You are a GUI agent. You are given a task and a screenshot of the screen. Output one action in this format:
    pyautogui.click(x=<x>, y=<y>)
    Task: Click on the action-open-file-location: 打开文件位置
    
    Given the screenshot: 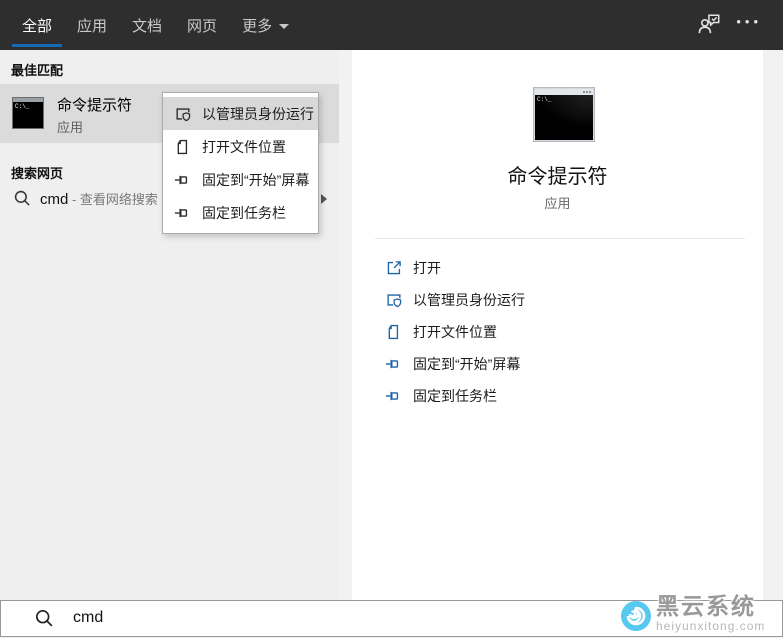 What is the action you would take?
    pyautogui.click(x=455, y=332)
    